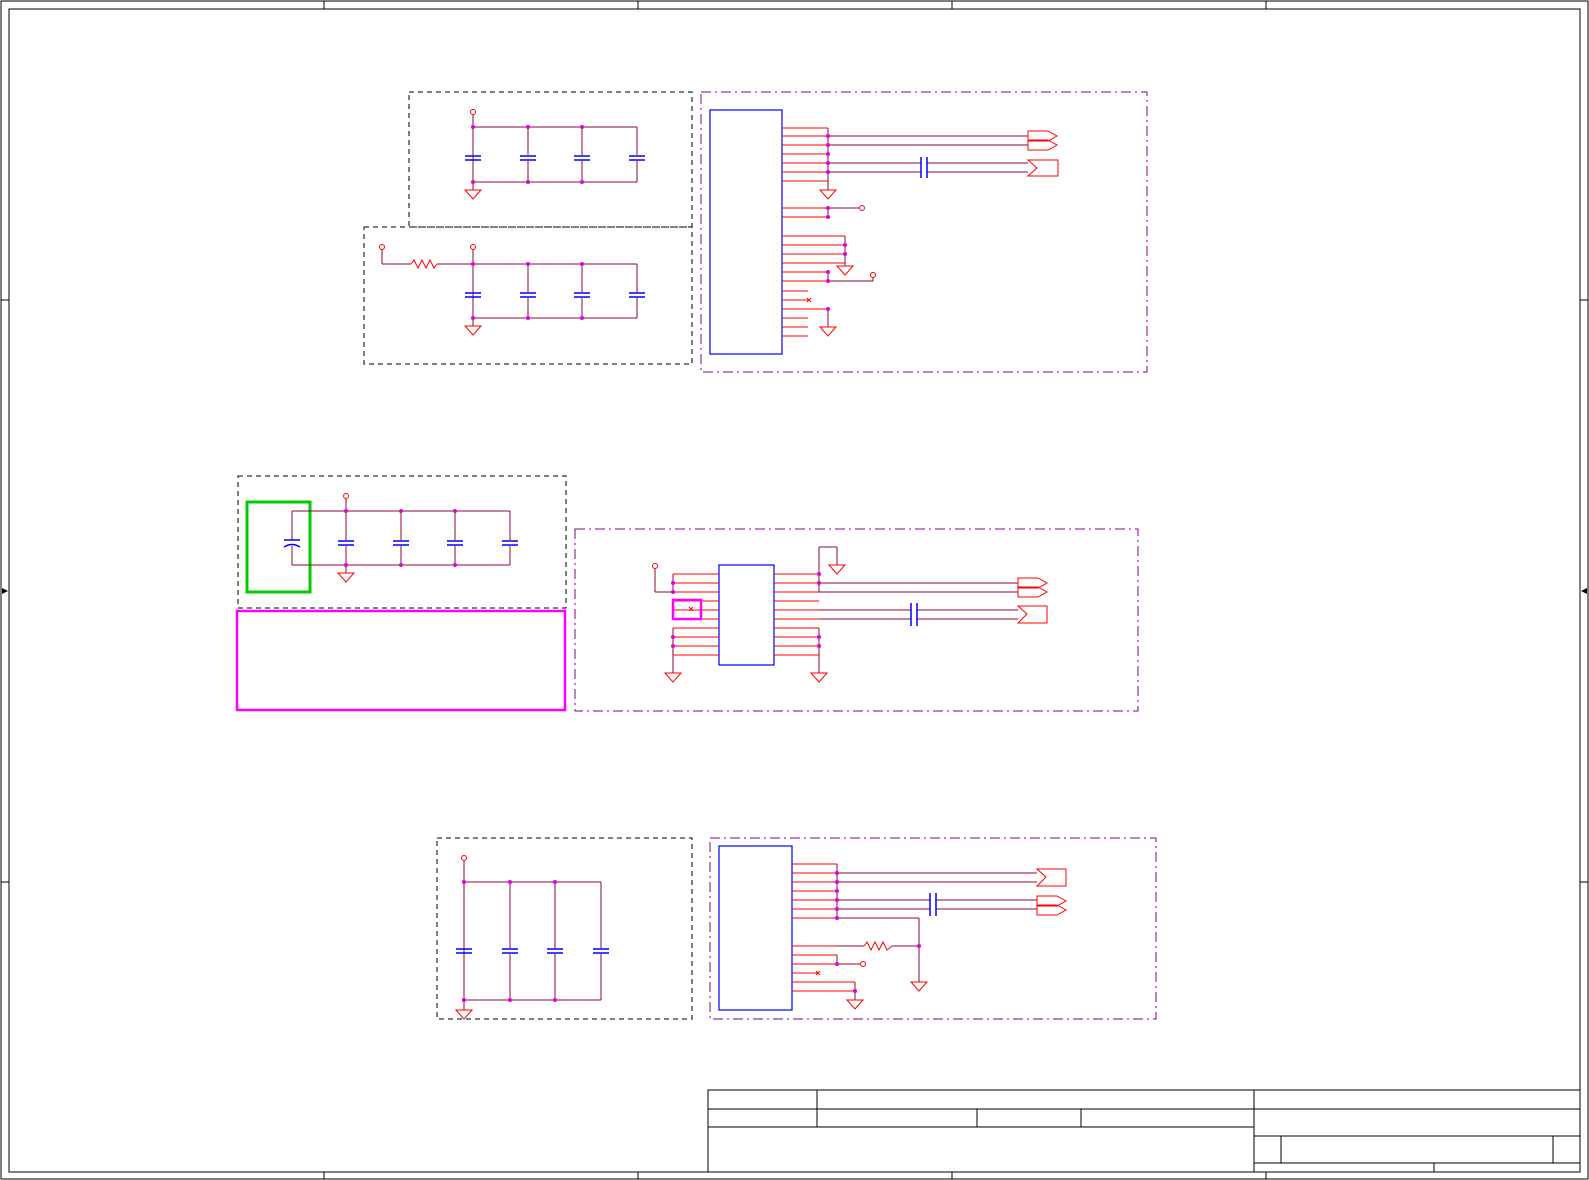  What do you see at coordinates (755, 928) in the screenshot?
I see `ic-u3` at bounding box center [755, 928].